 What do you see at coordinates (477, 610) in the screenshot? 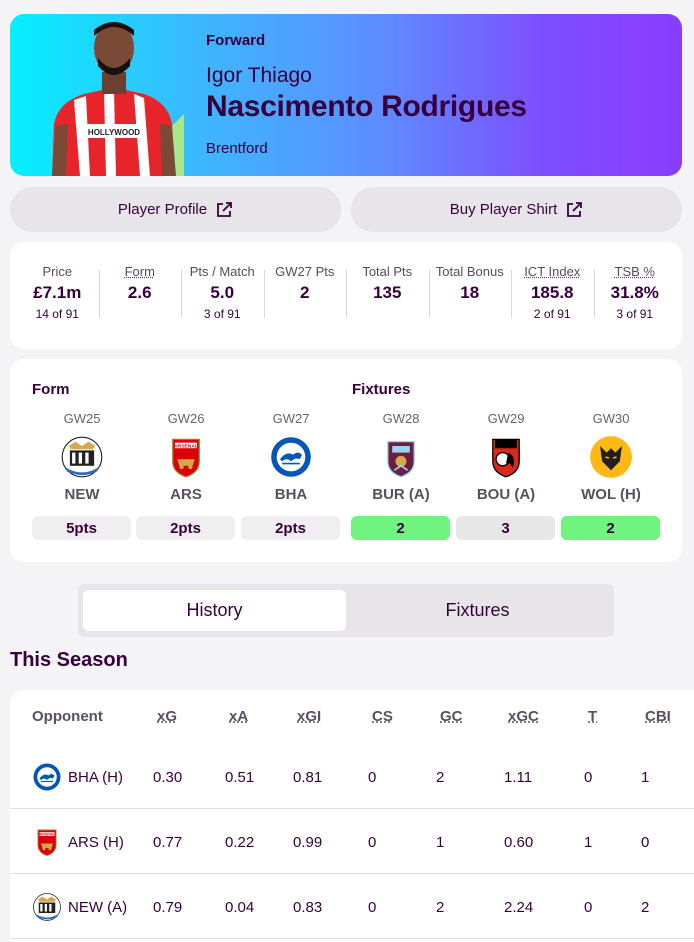
I see `tab-fixtures: Fixtures` at bounding box center [477, 610].